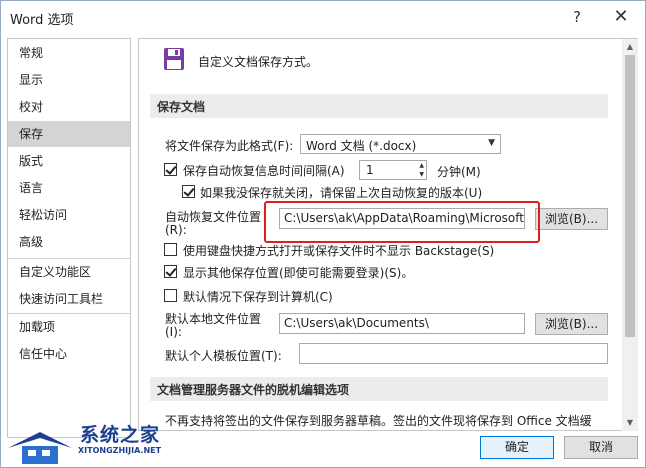 This screenshot has height=468, width=646. I want to click on ok-button: 确定, so click(517, 447).